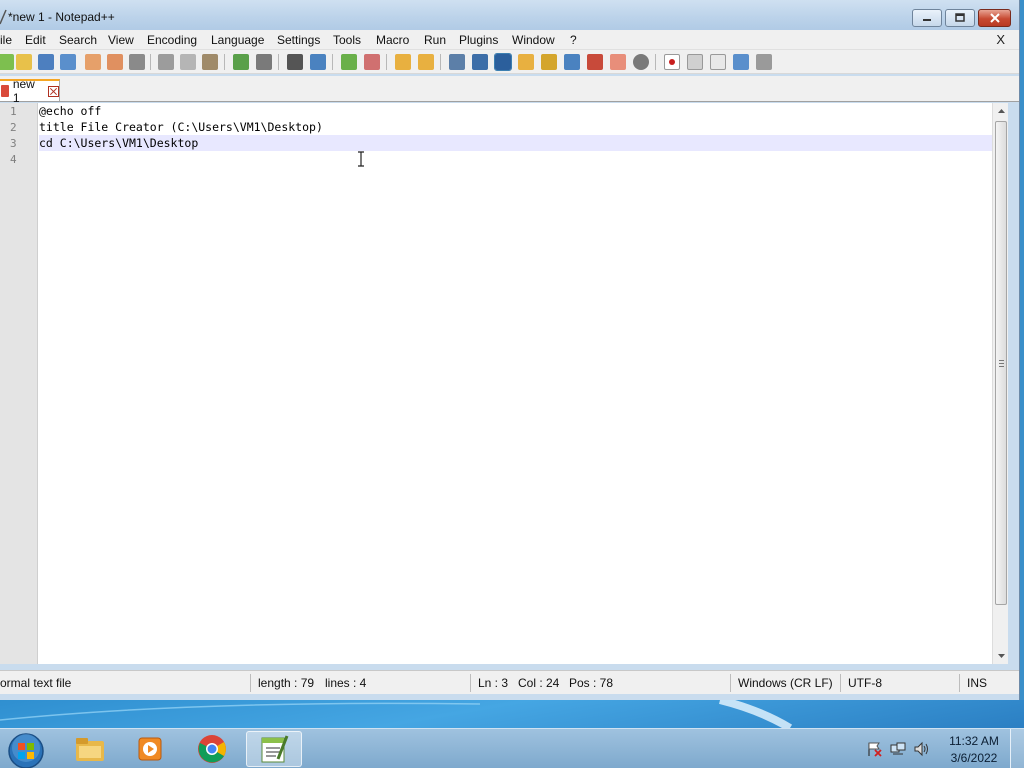 This screenshot has width=1024, height=768. I want to click on windows-orb-icon, so click(26, 750).